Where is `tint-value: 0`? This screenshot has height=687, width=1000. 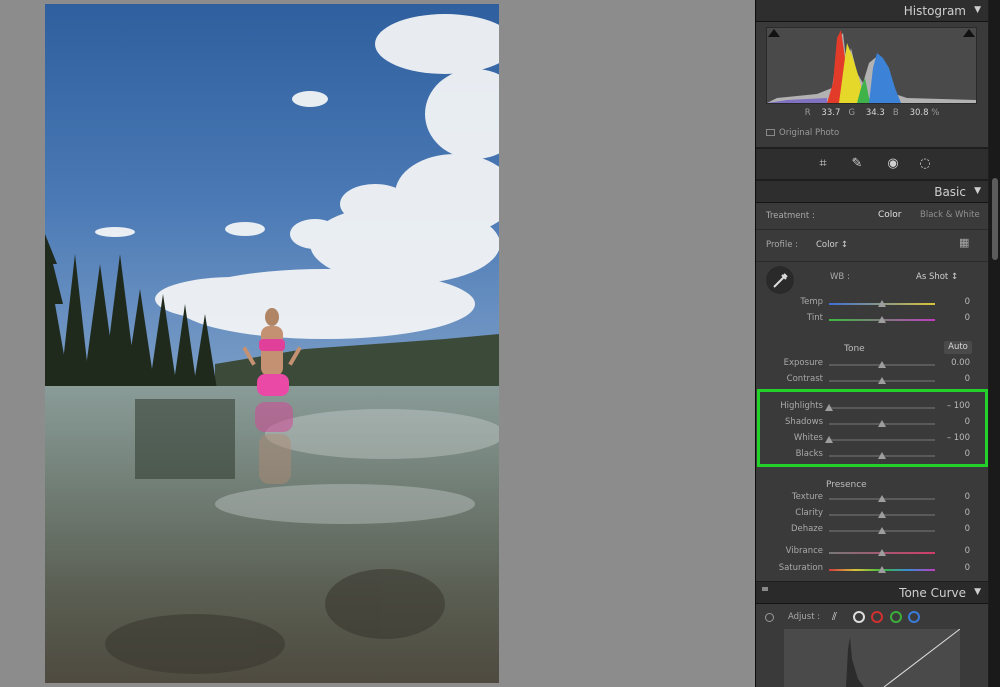
tint-value: 0 is located at coordinates (967, 318).